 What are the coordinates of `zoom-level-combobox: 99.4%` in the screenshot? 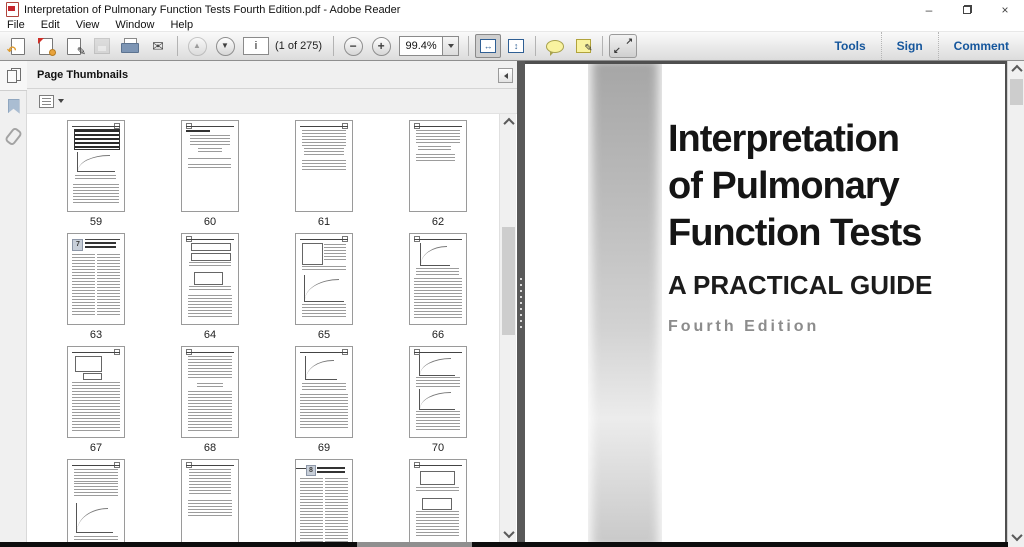 It's located at (429, 46).